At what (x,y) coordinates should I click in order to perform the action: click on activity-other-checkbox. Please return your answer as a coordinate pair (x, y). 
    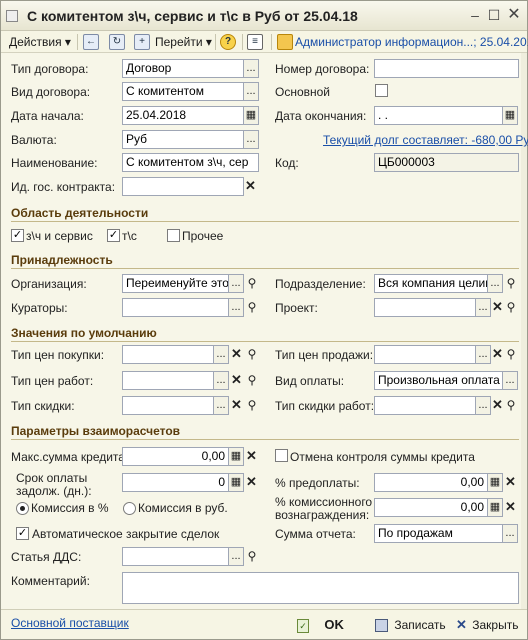
    Looking at the image, I should click on (173, 235).